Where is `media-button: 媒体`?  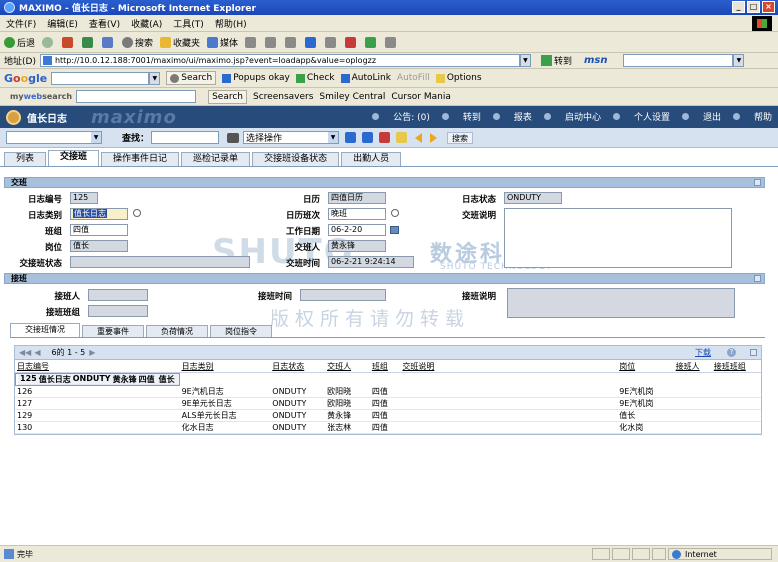 media-button: 媒体 is located at coordinates (222, 42).